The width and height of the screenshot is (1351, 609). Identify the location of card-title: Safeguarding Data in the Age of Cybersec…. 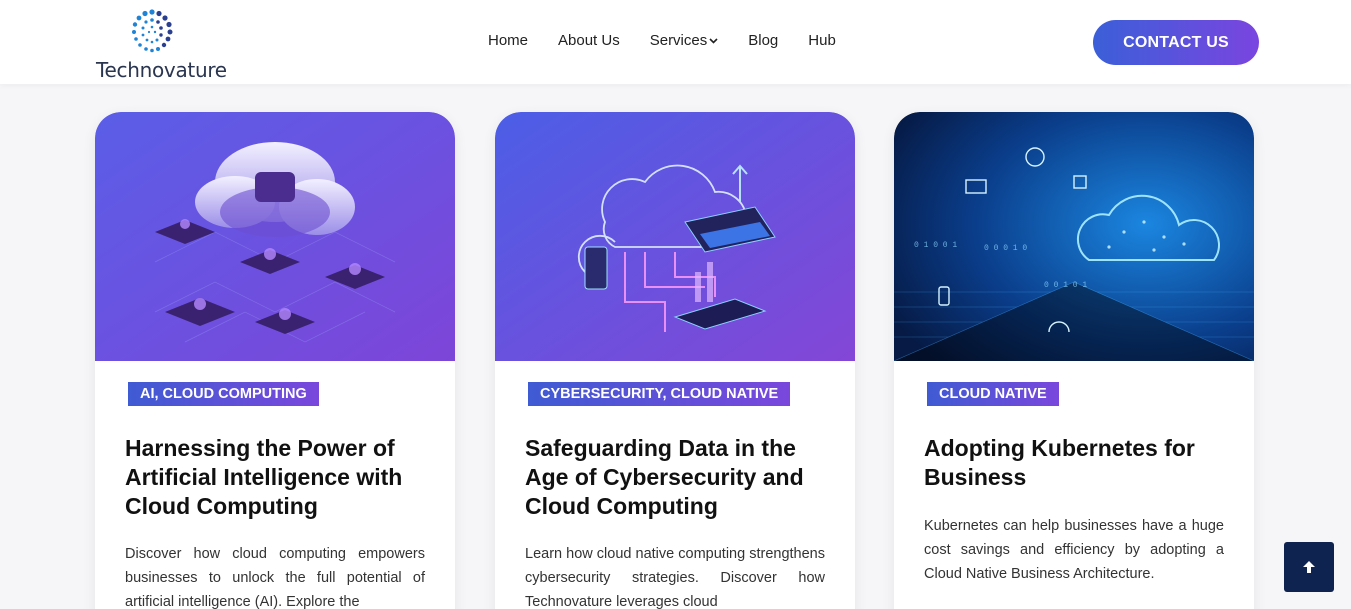
(677, 477).